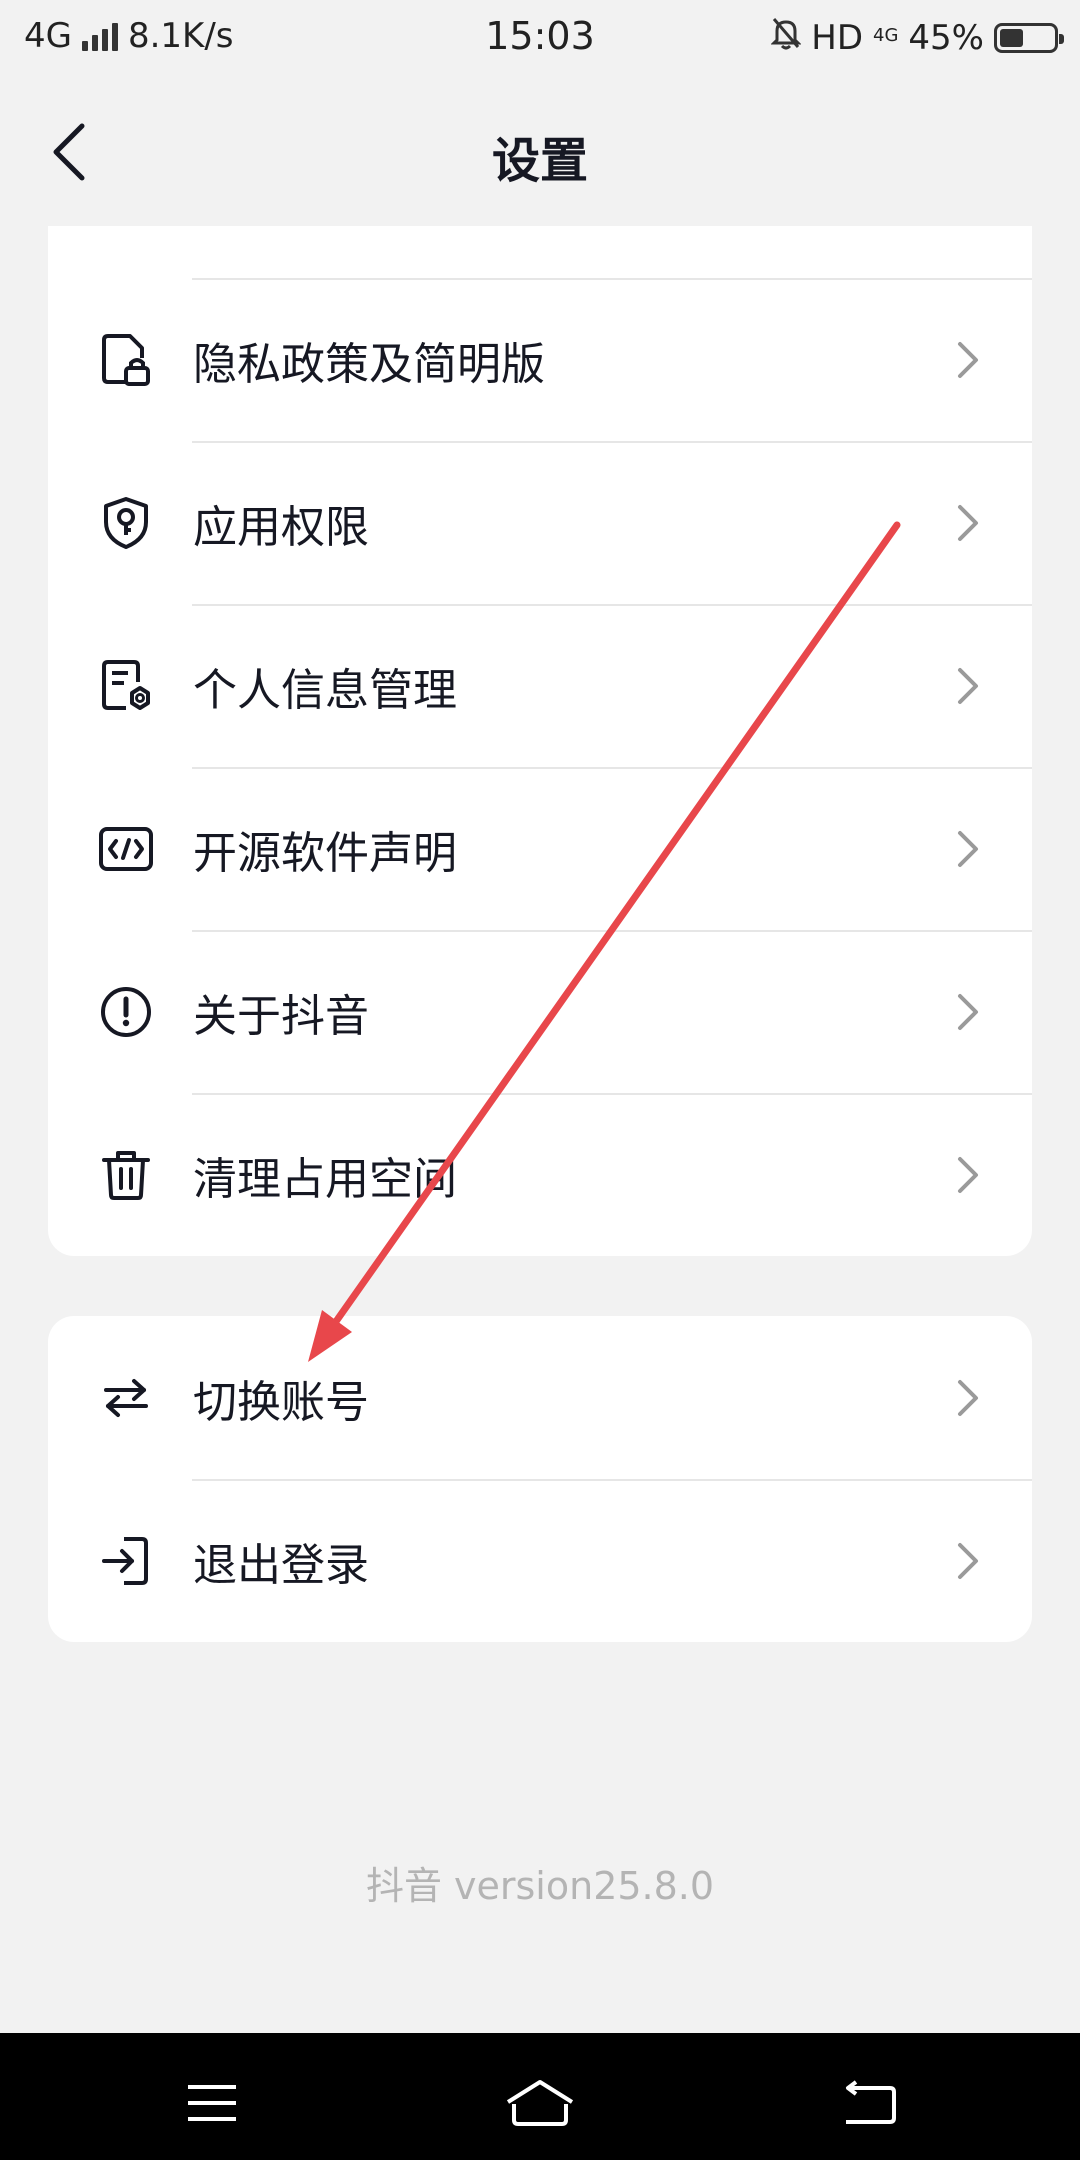 The height and width of the screenshot is (2160, 1080). What do you see at coordinates (281, 527) in the screenshot?
I see `settings-item-label: 应用权限` at bounding box center [281, 527].